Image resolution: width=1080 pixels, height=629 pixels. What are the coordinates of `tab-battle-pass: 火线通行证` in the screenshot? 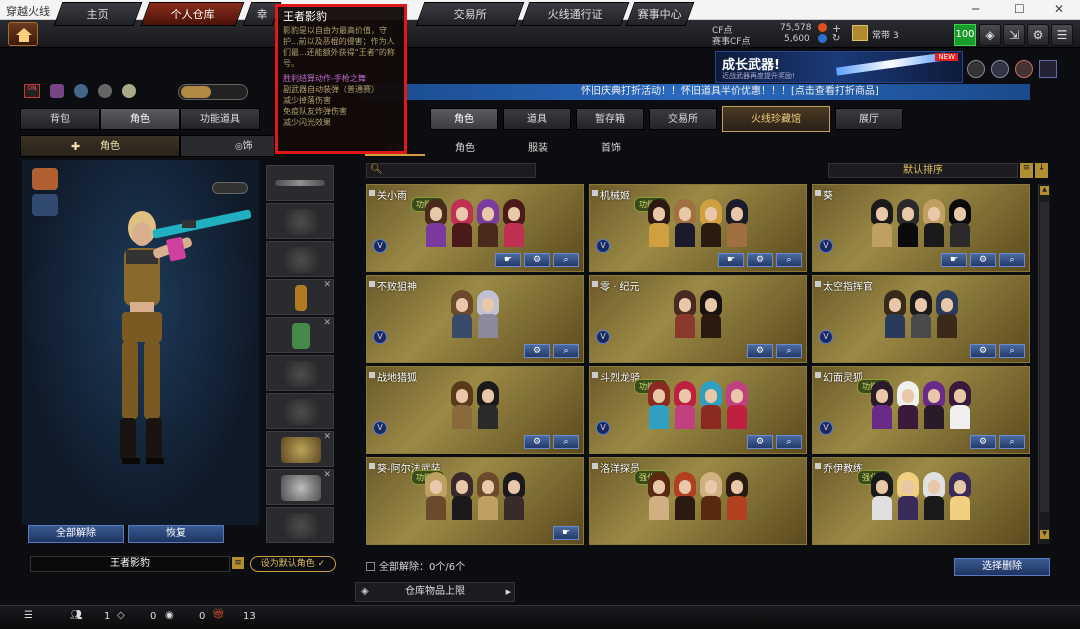 It's located at (575, 14).